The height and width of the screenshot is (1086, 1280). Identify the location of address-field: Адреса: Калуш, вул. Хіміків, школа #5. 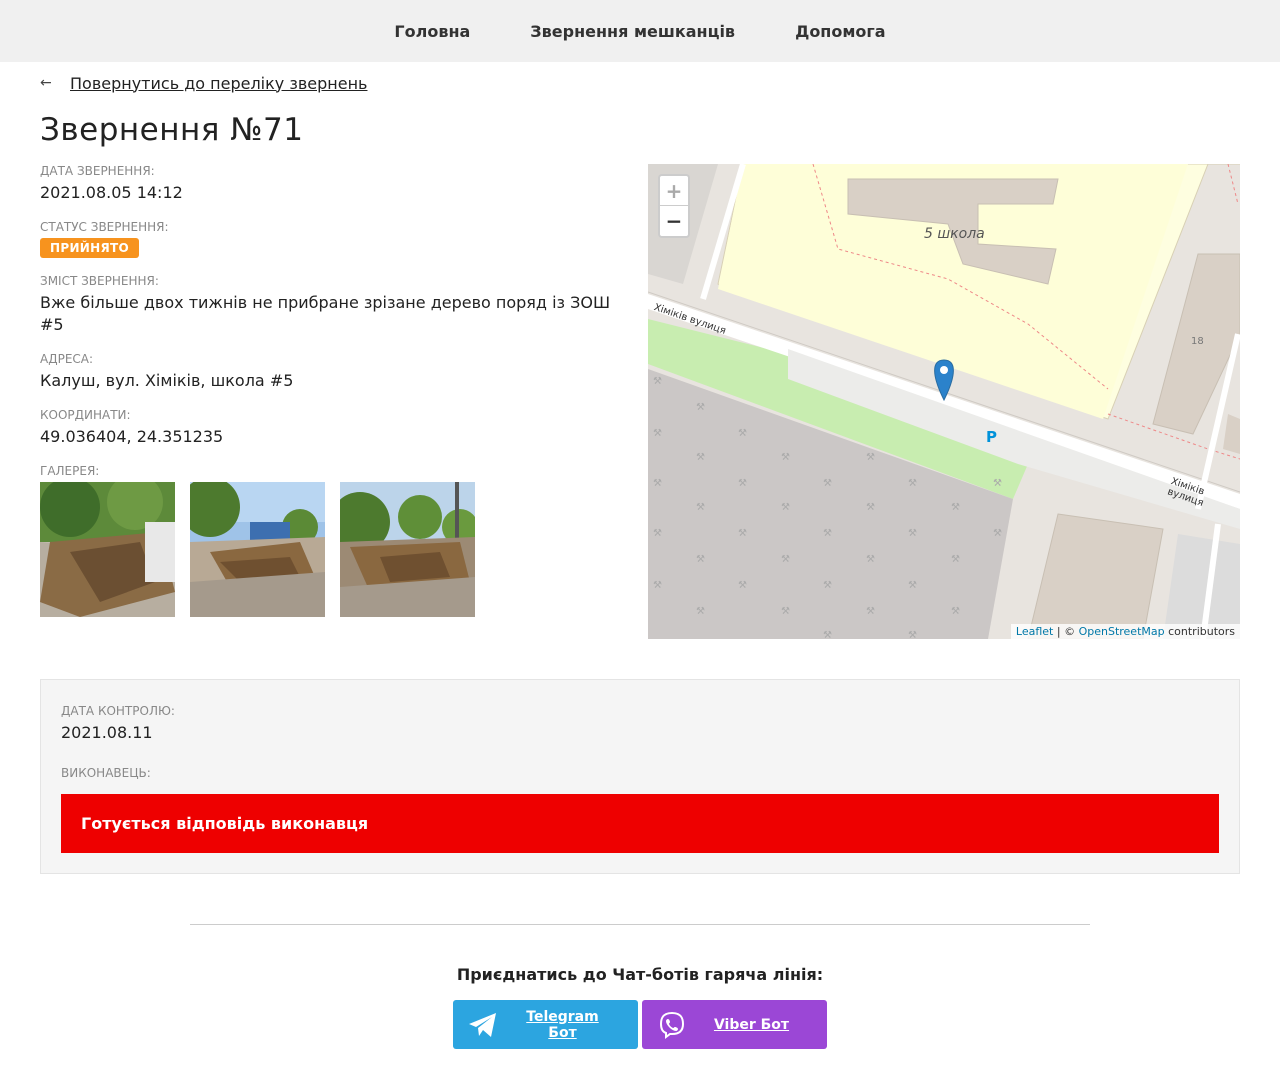
(344, 372).